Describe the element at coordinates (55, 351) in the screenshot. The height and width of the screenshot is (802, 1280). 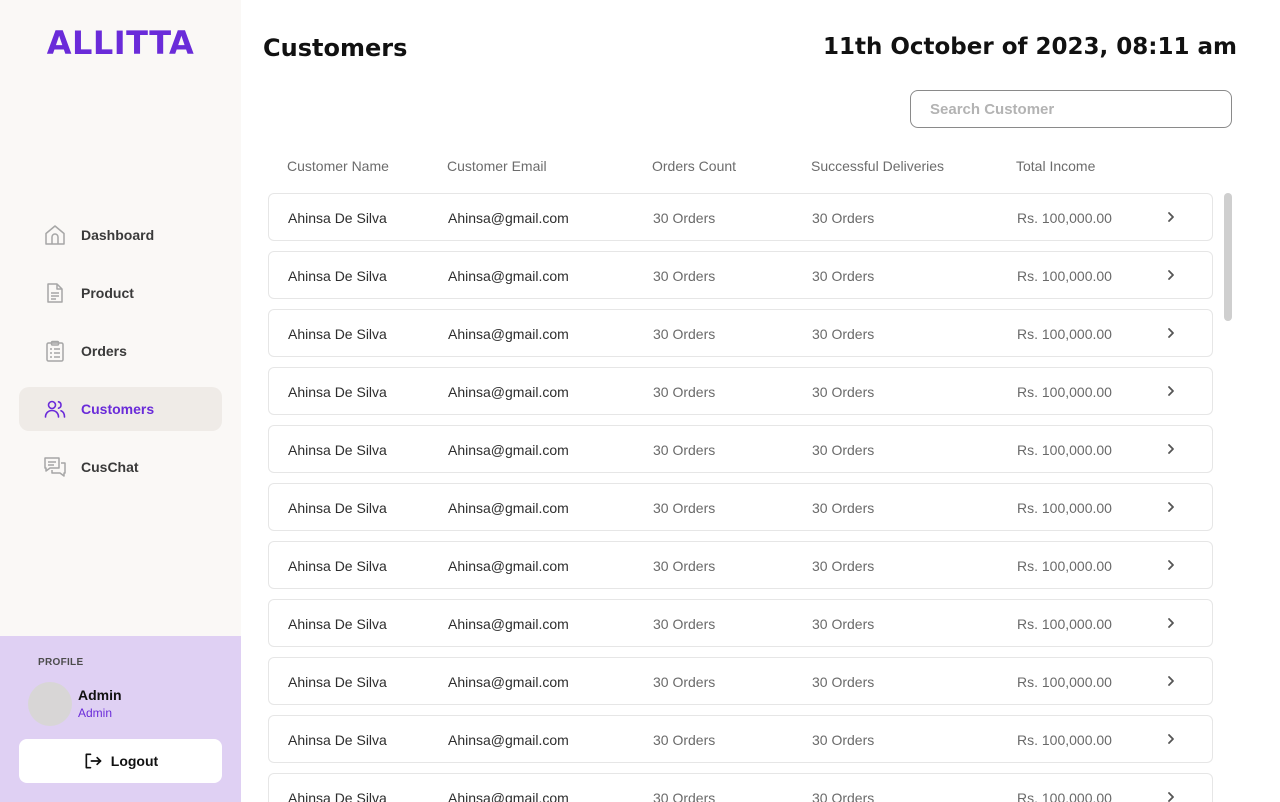
I see `clipboard-icon` at that location.